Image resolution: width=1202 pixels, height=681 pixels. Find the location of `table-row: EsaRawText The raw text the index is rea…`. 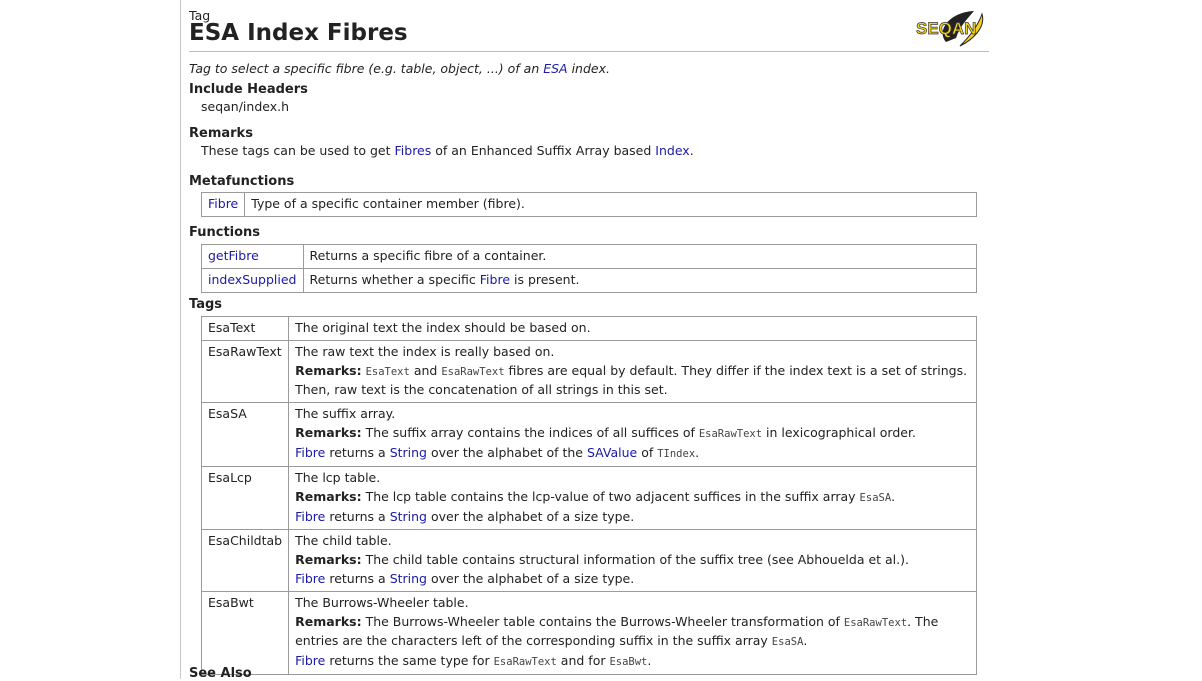

table-row: EsaRawText The raw text the index is rea… is located at coordinates (588, 371).